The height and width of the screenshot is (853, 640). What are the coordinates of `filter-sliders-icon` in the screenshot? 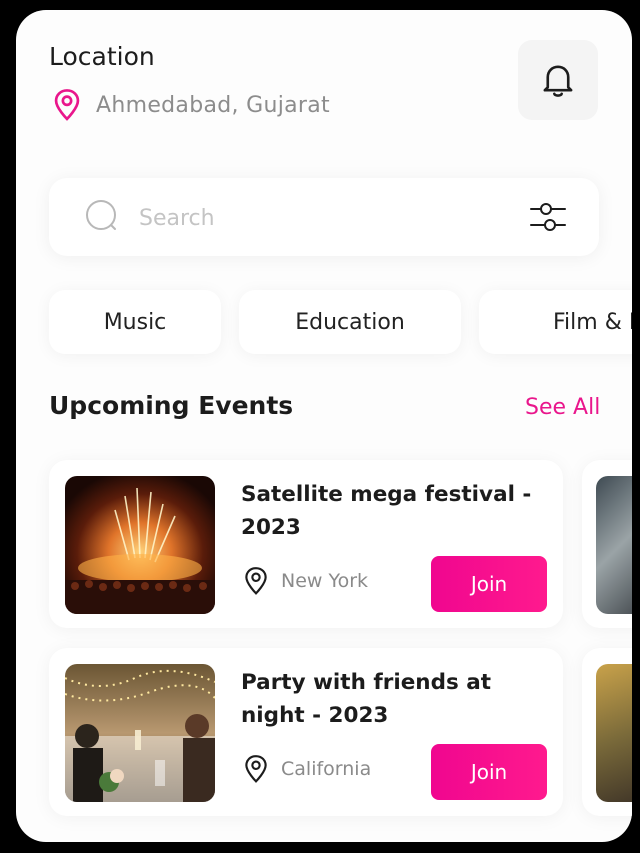 It's located at (548, 217).